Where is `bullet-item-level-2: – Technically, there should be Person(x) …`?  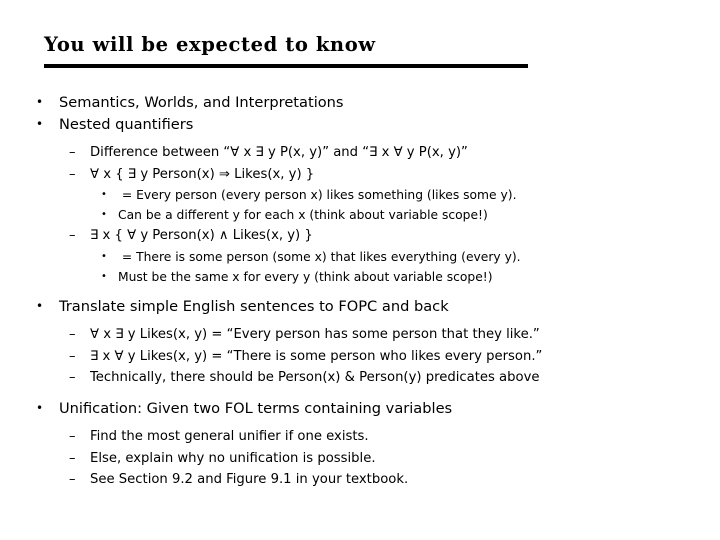 bullet-item-level-2: – Technically, there should be Person(x) … is located at coordinates (360, 378).